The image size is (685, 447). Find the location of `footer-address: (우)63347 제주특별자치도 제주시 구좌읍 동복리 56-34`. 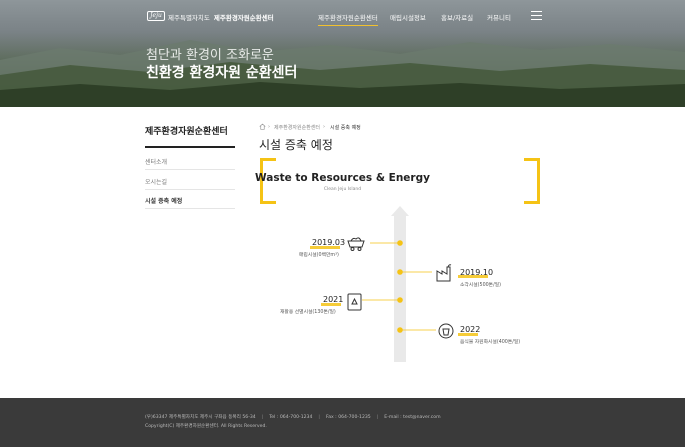

footer-address: (우)63347 제주특별자치도 제주시 구좌읍 동복리 56-34 is located at coordinates (200, 417).